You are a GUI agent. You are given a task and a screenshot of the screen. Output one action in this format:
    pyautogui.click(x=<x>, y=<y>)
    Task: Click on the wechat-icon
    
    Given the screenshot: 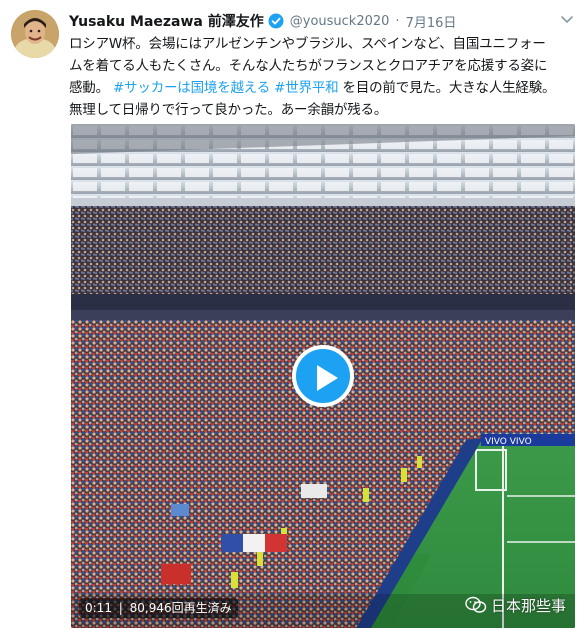 What is the action you would take?
    pyautogui.click(x=476, y=604)
    